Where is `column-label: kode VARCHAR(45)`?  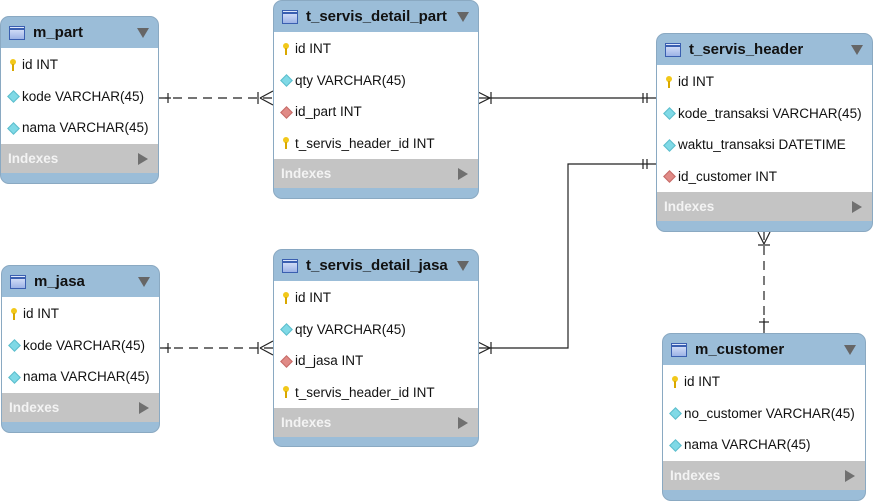
column-label: kode VARCHAR(45) is located at coordinates (84, 345).